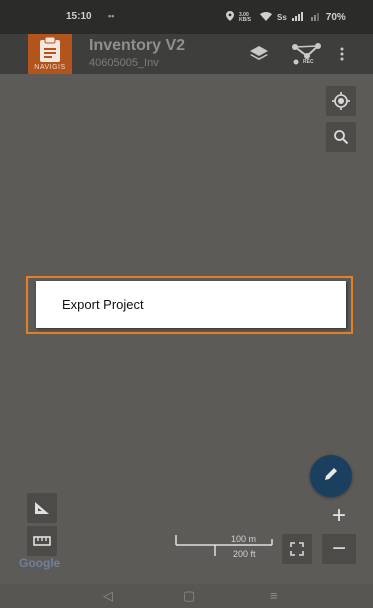  Describe the element at coordinates (244, 539) in the screenshot. I see `scale-metric: 100 m` at that location.